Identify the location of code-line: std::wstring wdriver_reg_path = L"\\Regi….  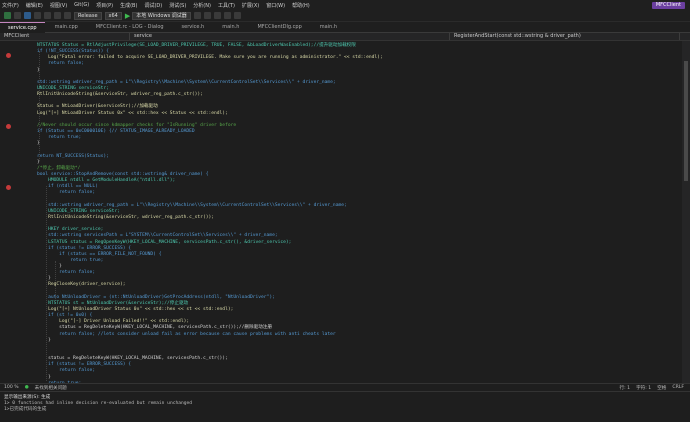
(192, 205).